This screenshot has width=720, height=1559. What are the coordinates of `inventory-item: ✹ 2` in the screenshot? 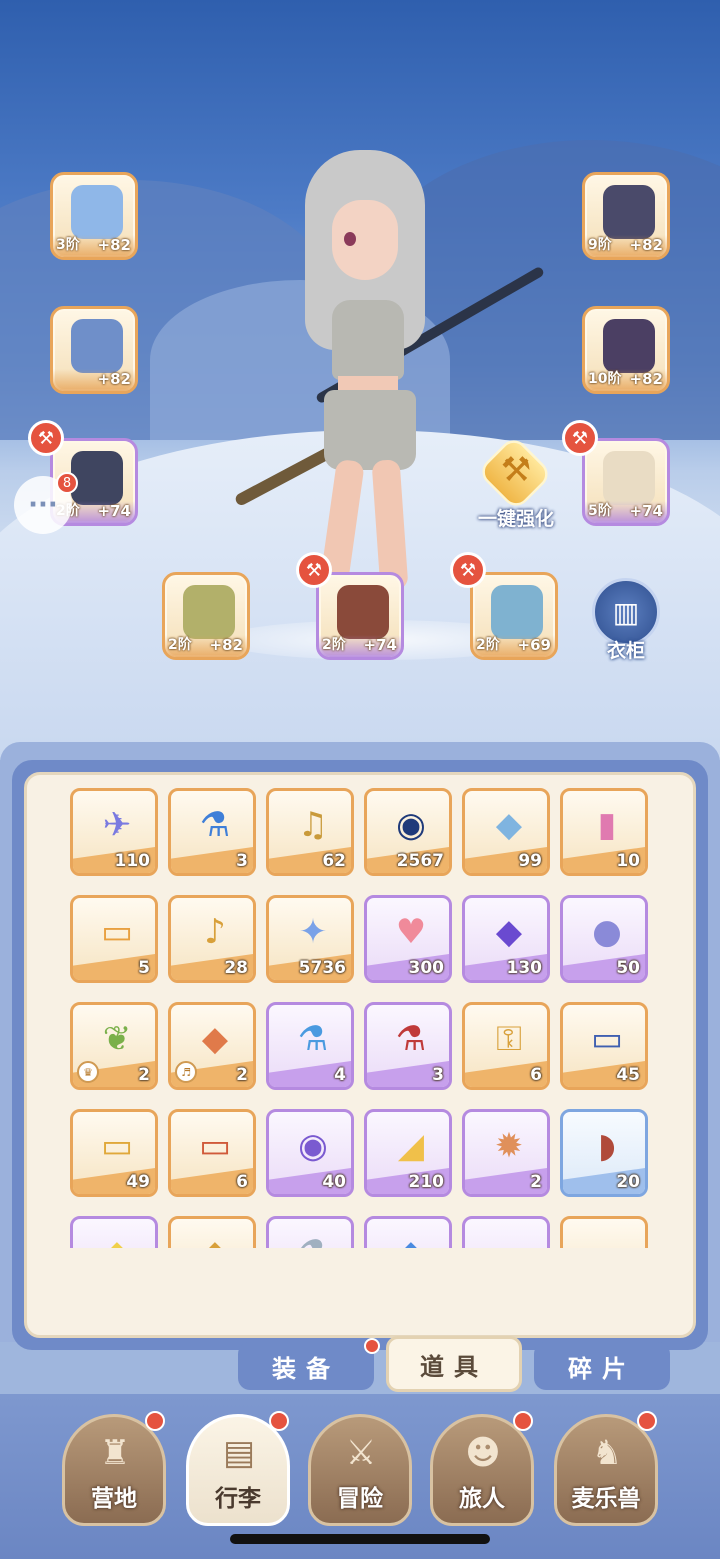 It's located at (506, 1153).